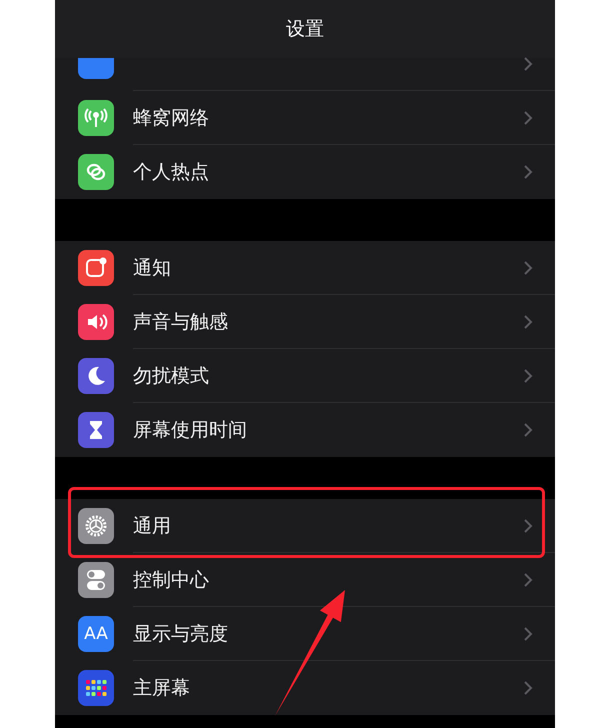 Image resolution: width=598 pixels, height=728 pixels. What do you see at coordinates (96, 68) in the screenshot?
I see `app-icon` at bounding box center [96, 68].